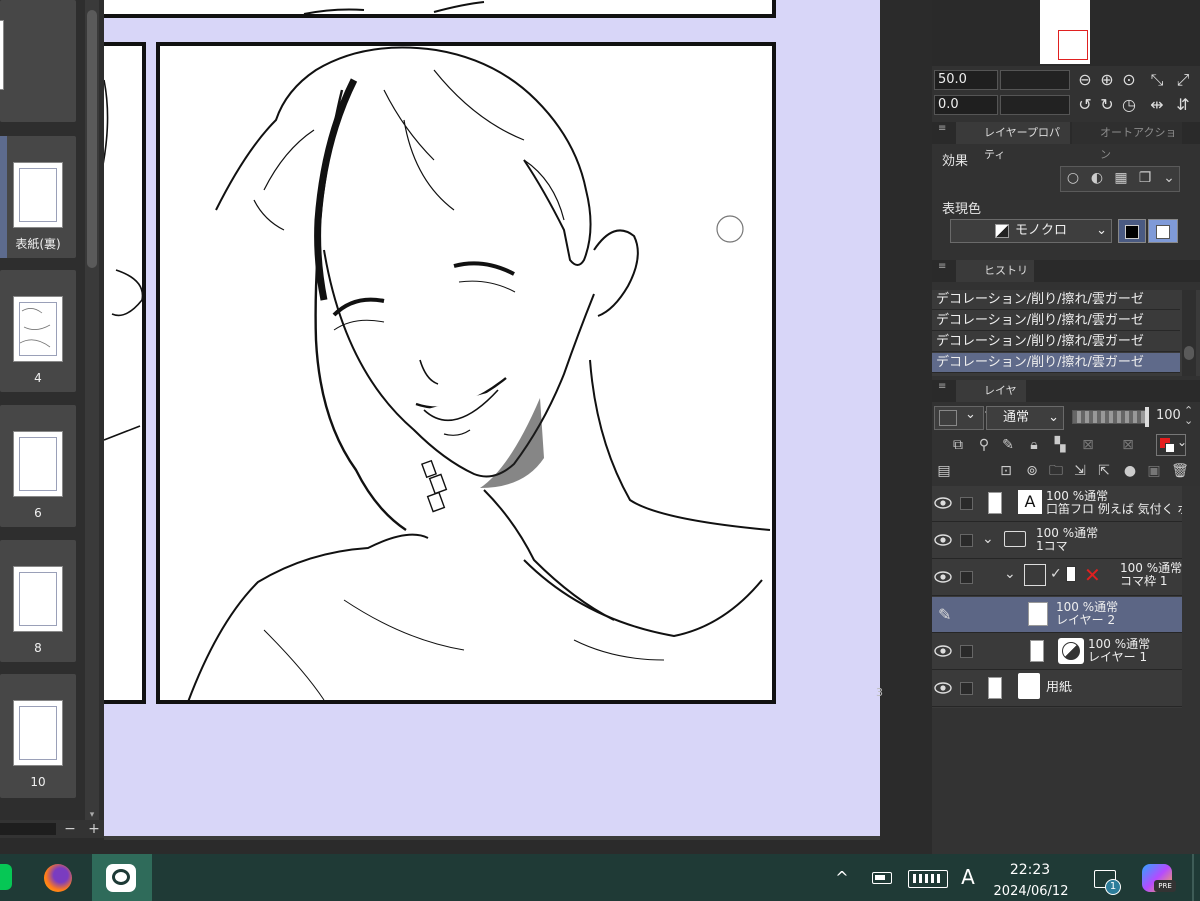 This screenshot has height=901, width=1200. Describe the element at coordinates (1057, 541) in the screenshot. I see `layer-row-folder: ⌄ 100 %通常 1コマ` at that location.